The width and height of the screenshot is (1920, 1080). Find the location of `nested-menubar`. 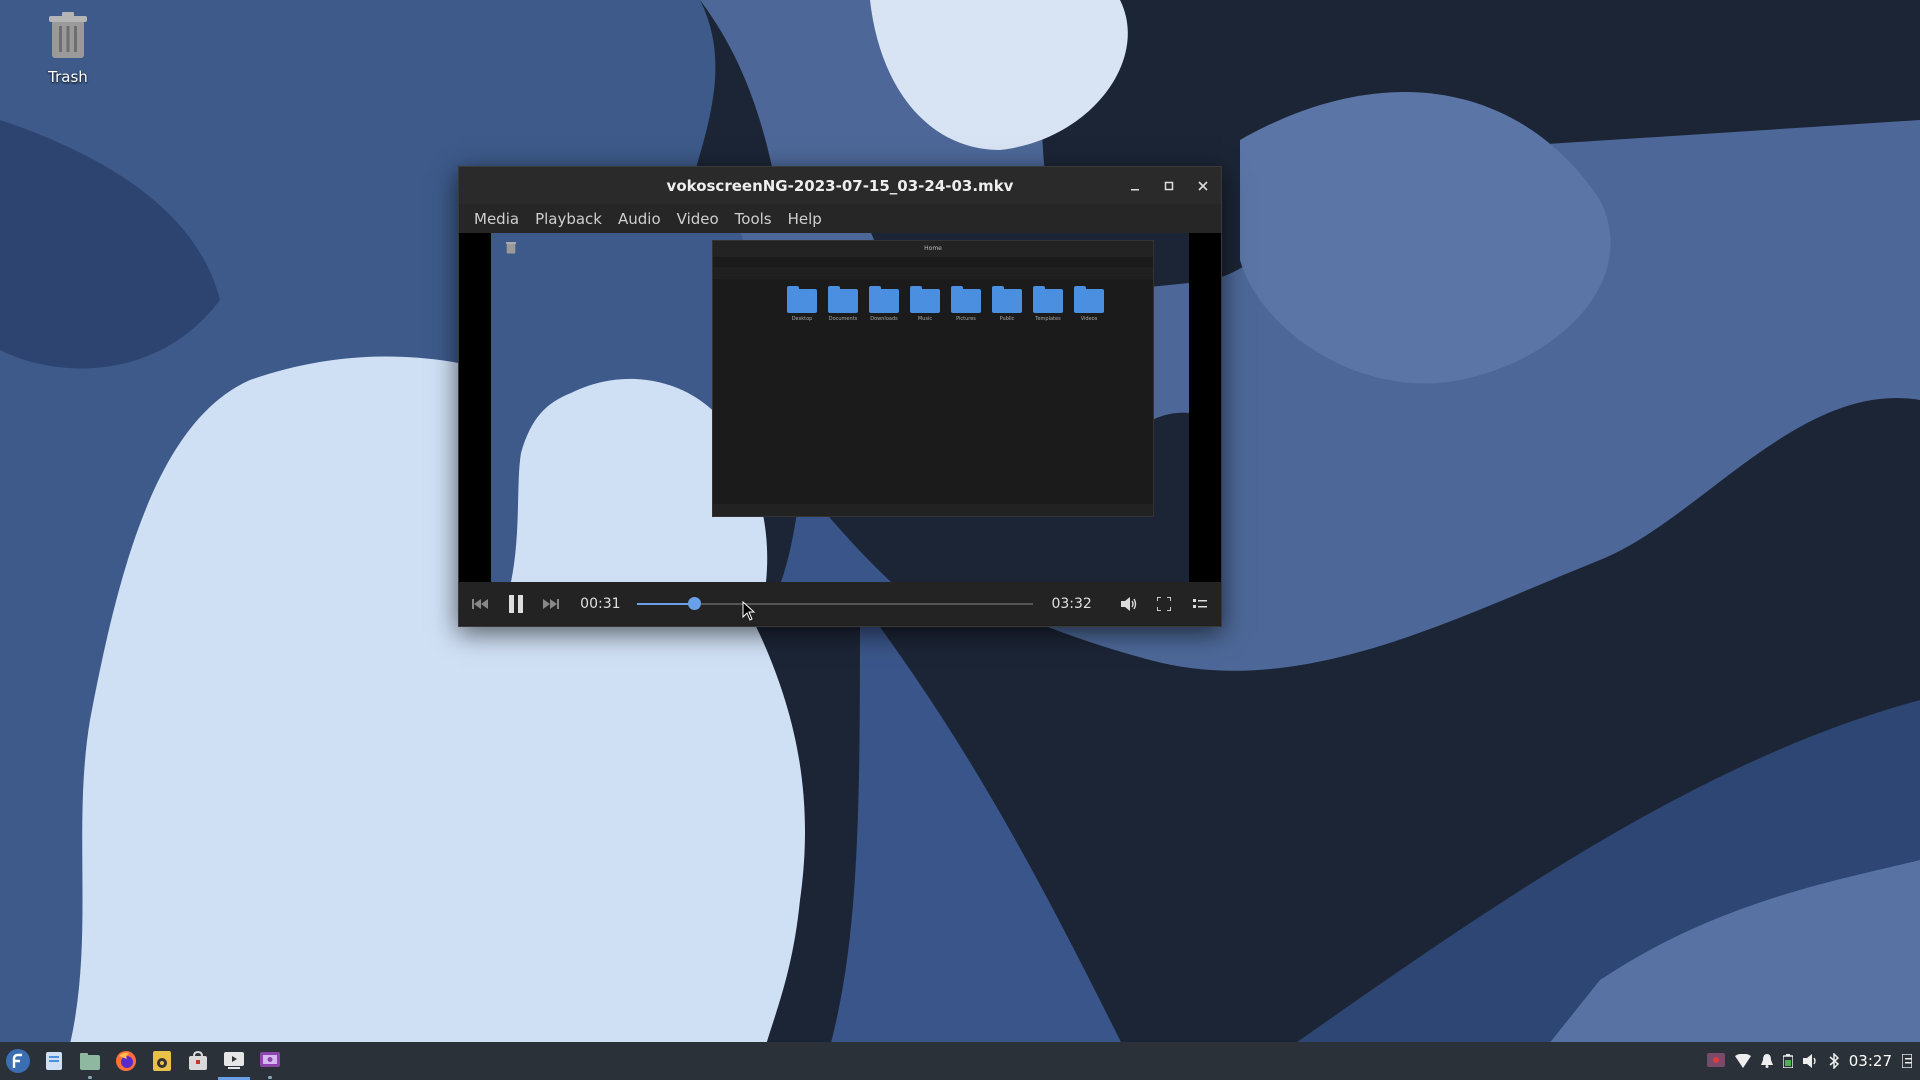

nested-menubar is located at coordinates (933, 262).